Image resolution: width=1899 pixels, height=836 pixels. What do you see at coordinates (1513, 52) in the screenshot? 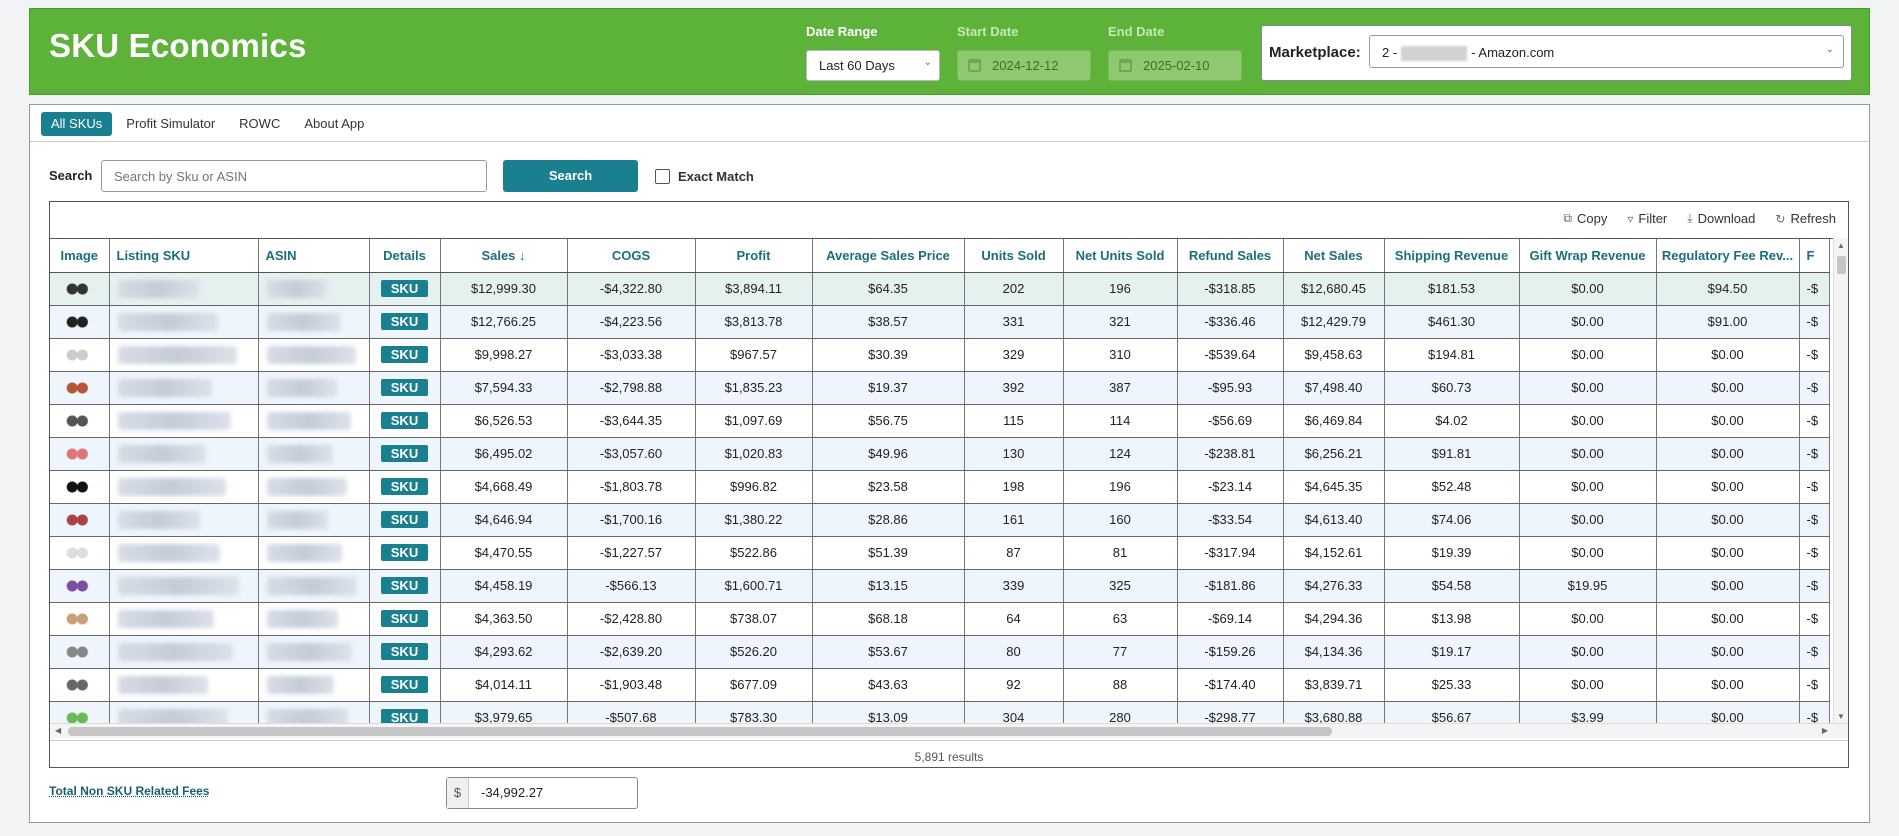
I see `marketplace-suffix: - Amazon.com` at bounding box center [1513, 52].